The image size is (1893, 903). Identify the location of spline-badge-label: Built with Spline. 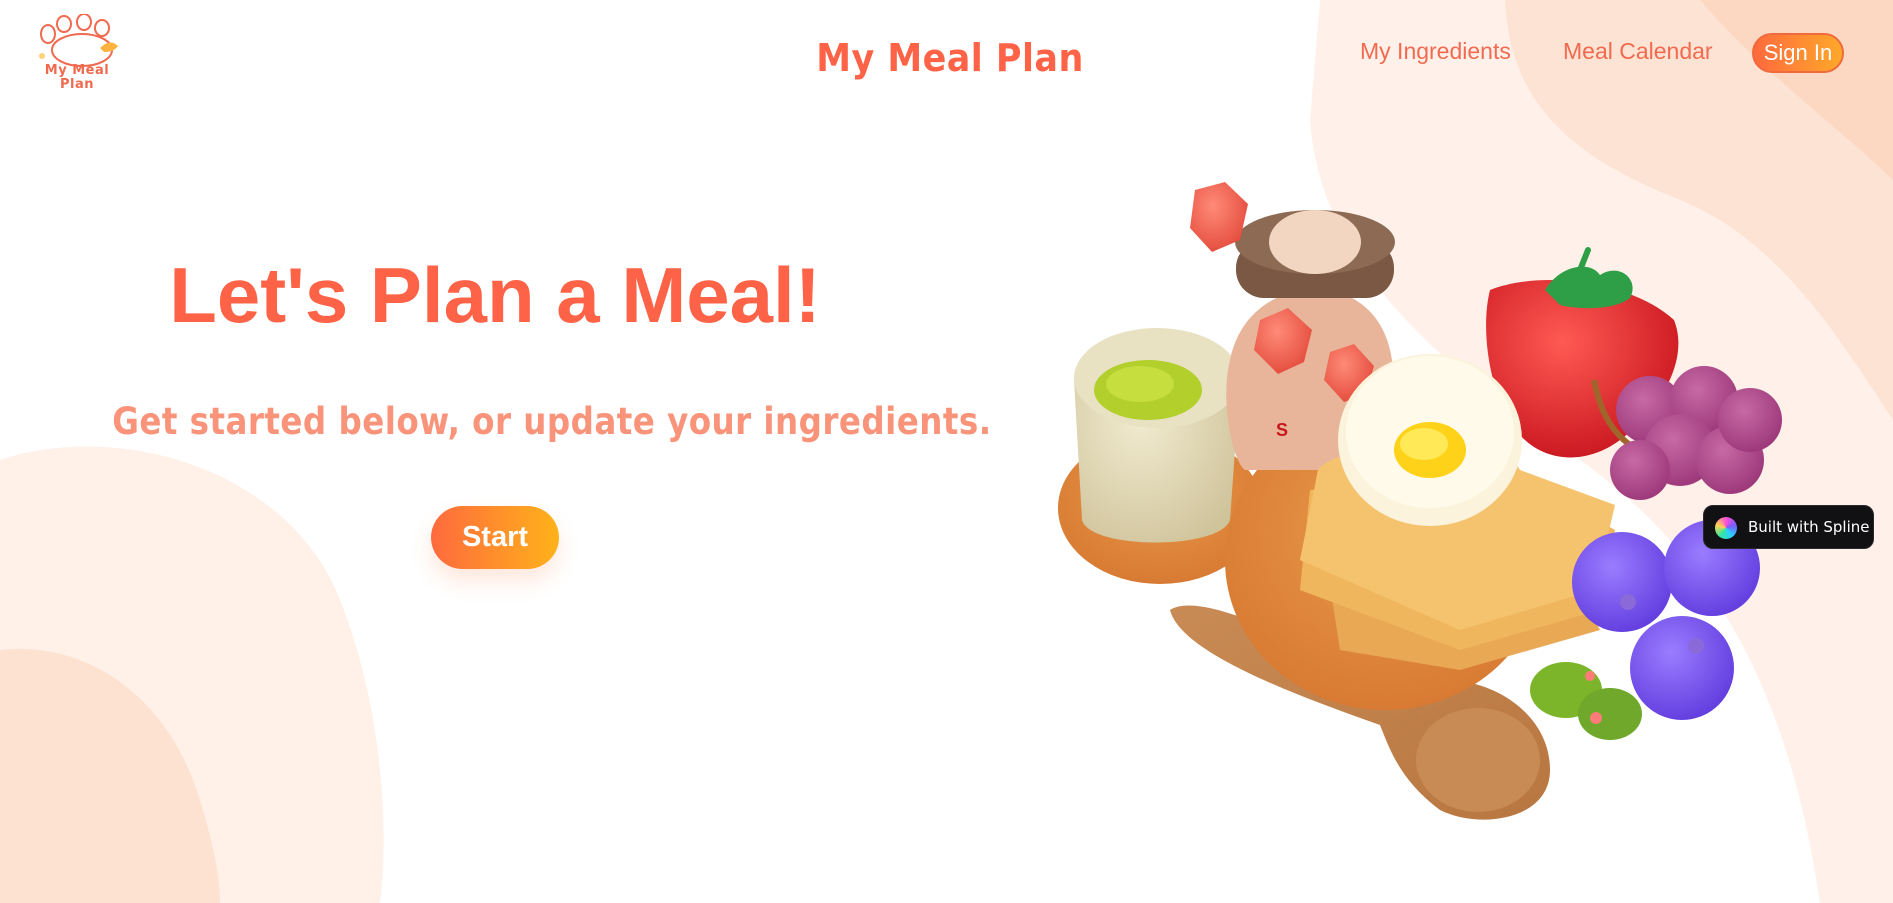
(1809, 527).